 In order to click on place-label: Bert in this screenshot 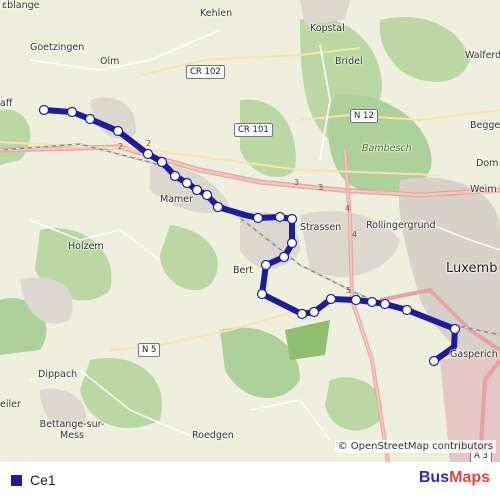, I will do `click(243, 270)`.